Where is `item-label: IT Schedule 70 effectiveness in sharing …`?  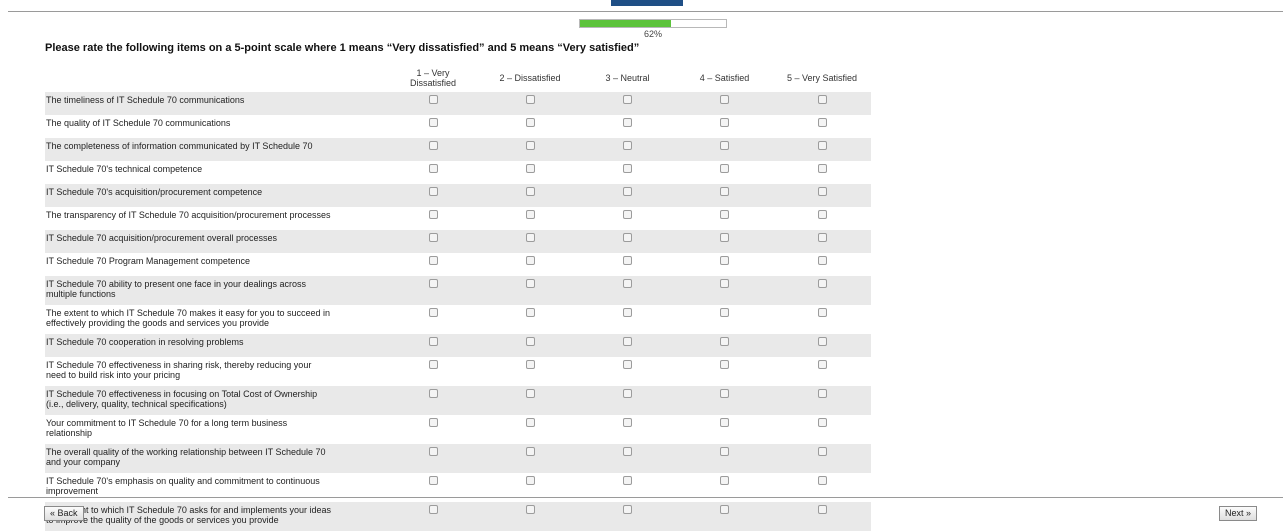 item-label: IT Schedule 70 effectiveness in sharing … is located at coordinates (215, 371).